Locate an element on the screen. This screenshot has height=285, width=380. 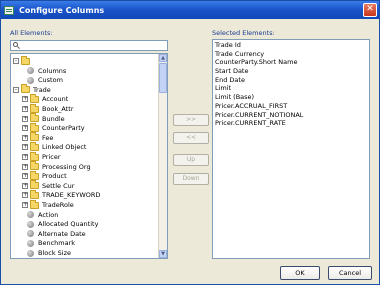
tree-item-label: Settle Cur is located at coordinates (58, 185).